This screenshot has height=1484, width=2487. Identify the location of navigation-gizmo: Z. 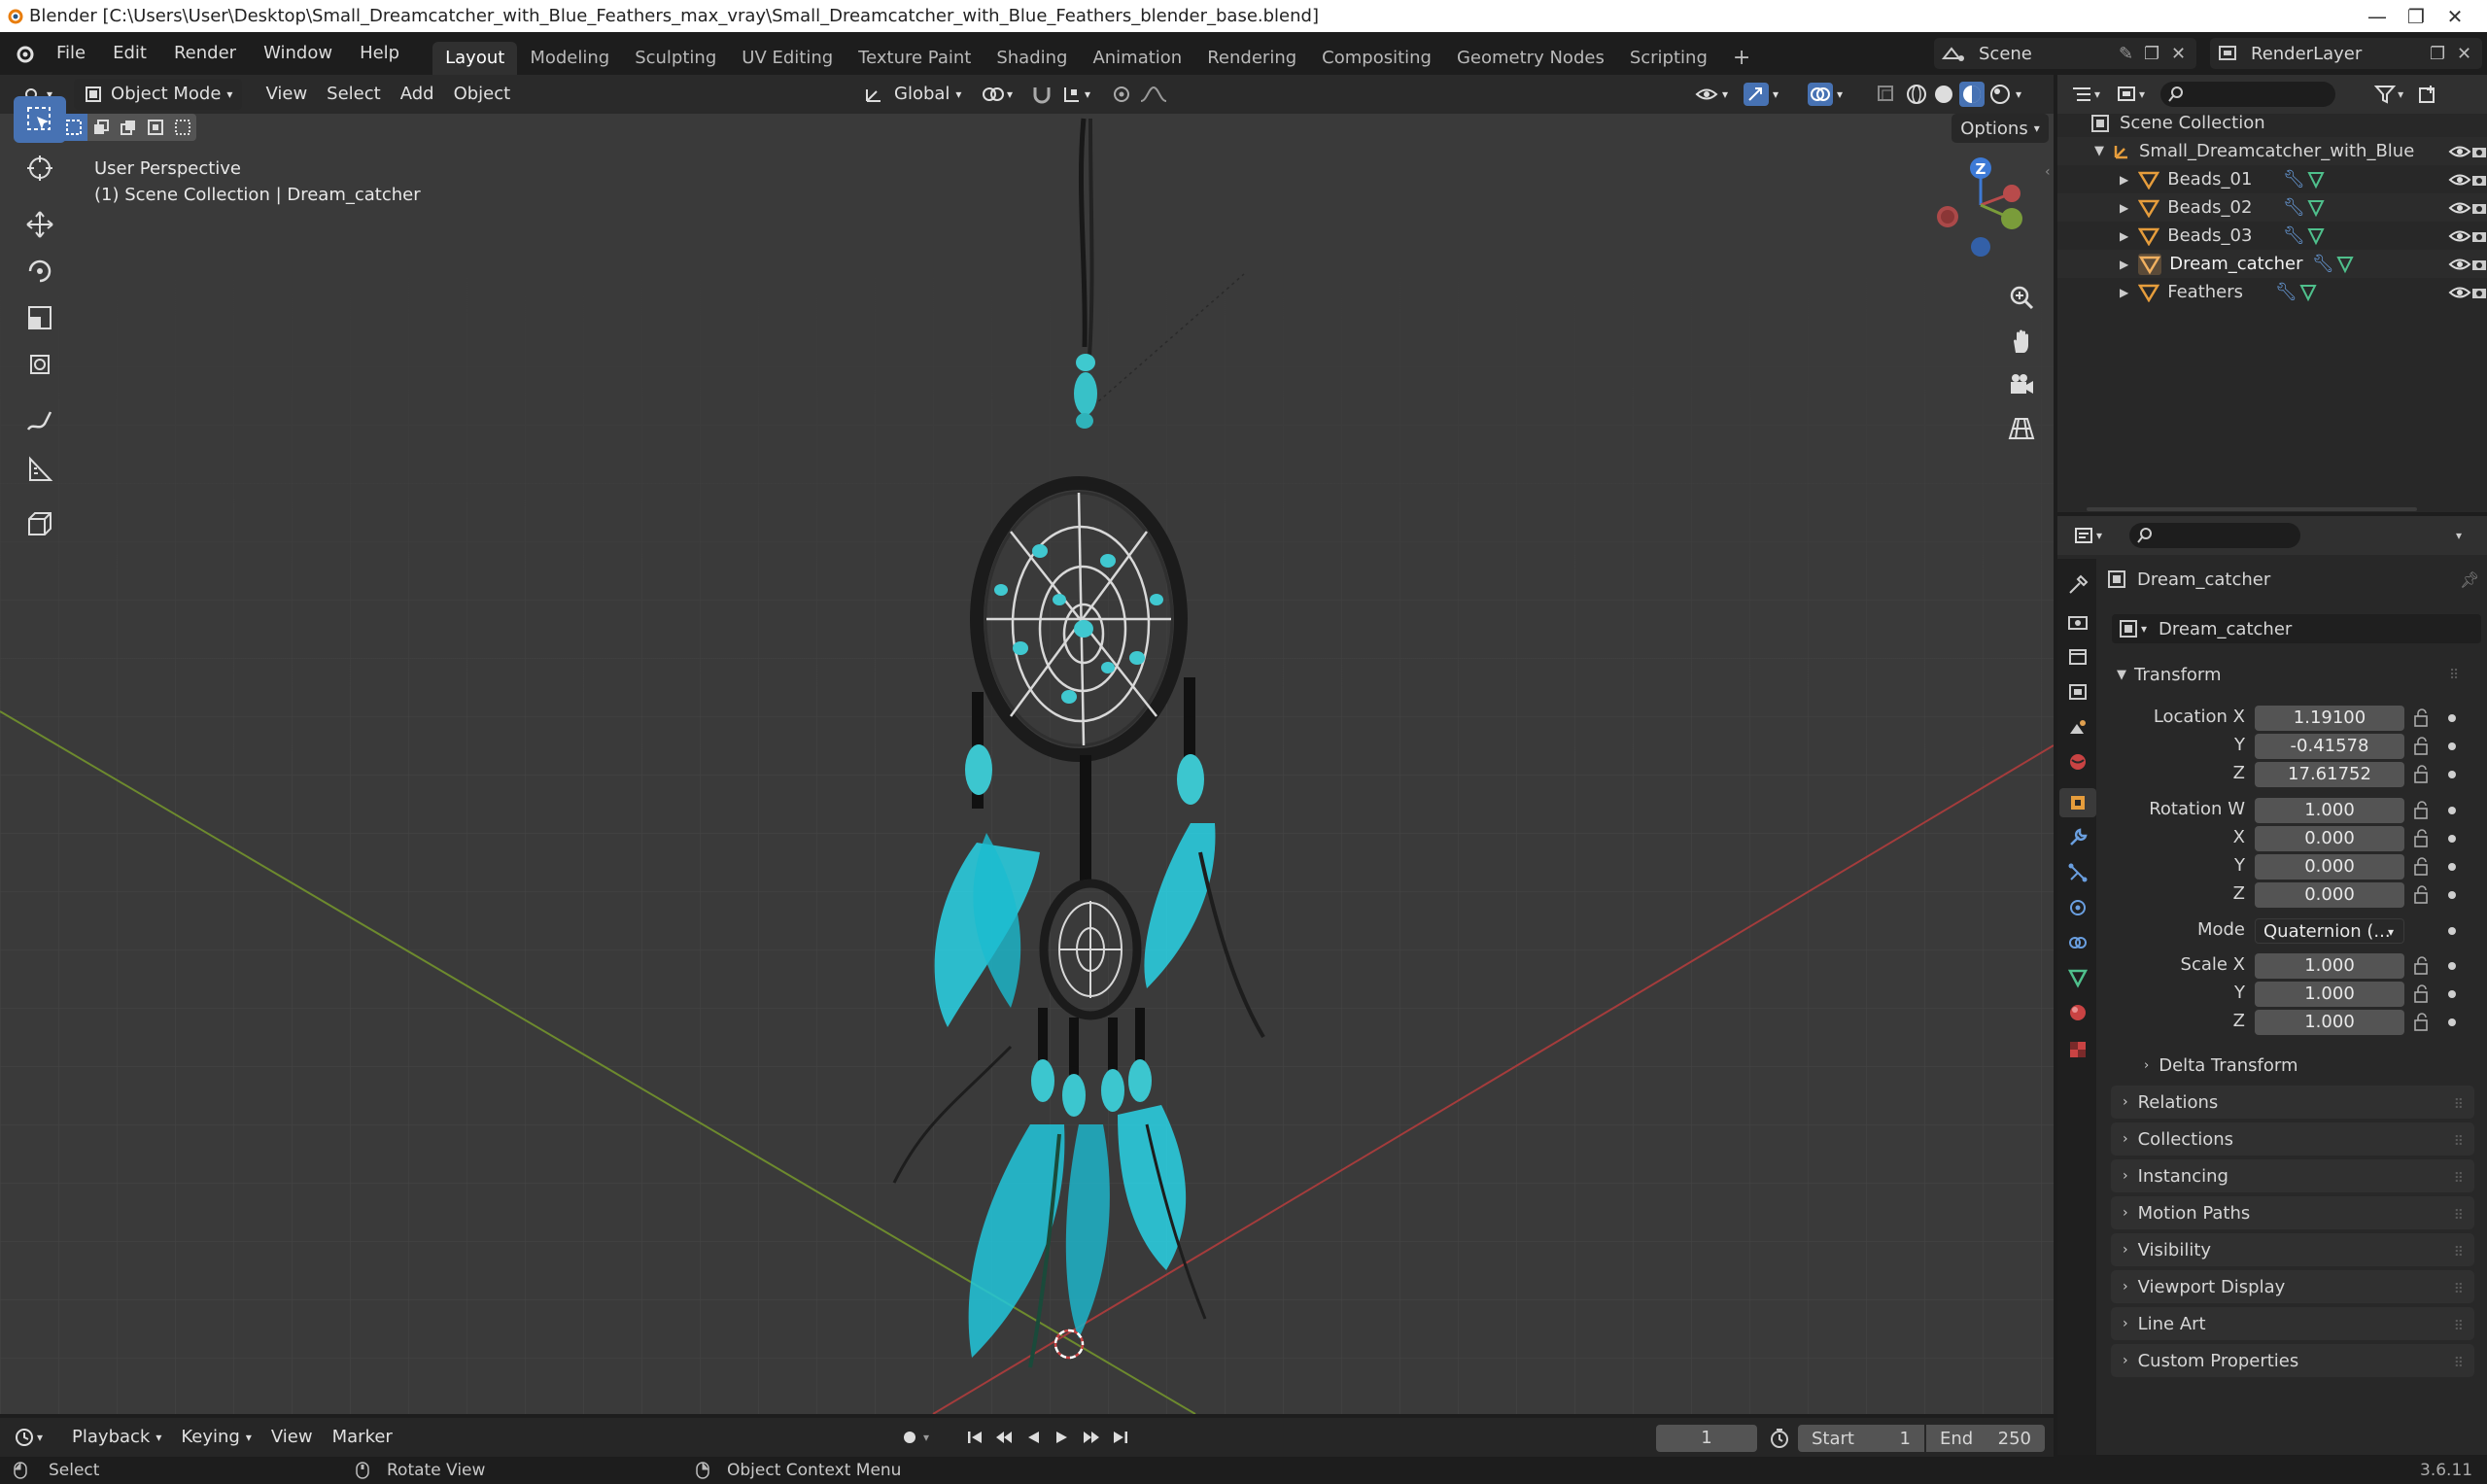
(1974, 208).